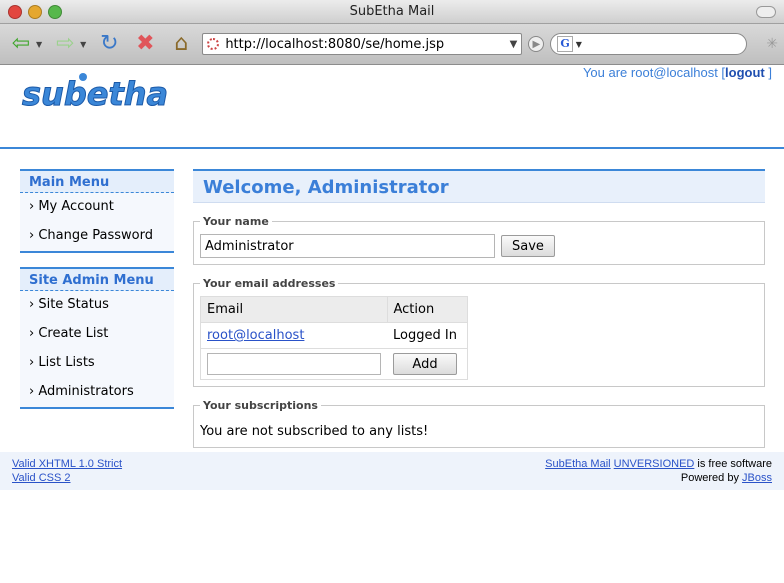 This screenshot has height=583, width=784. I want to click on go-icon: ▶, so click(536, 44).